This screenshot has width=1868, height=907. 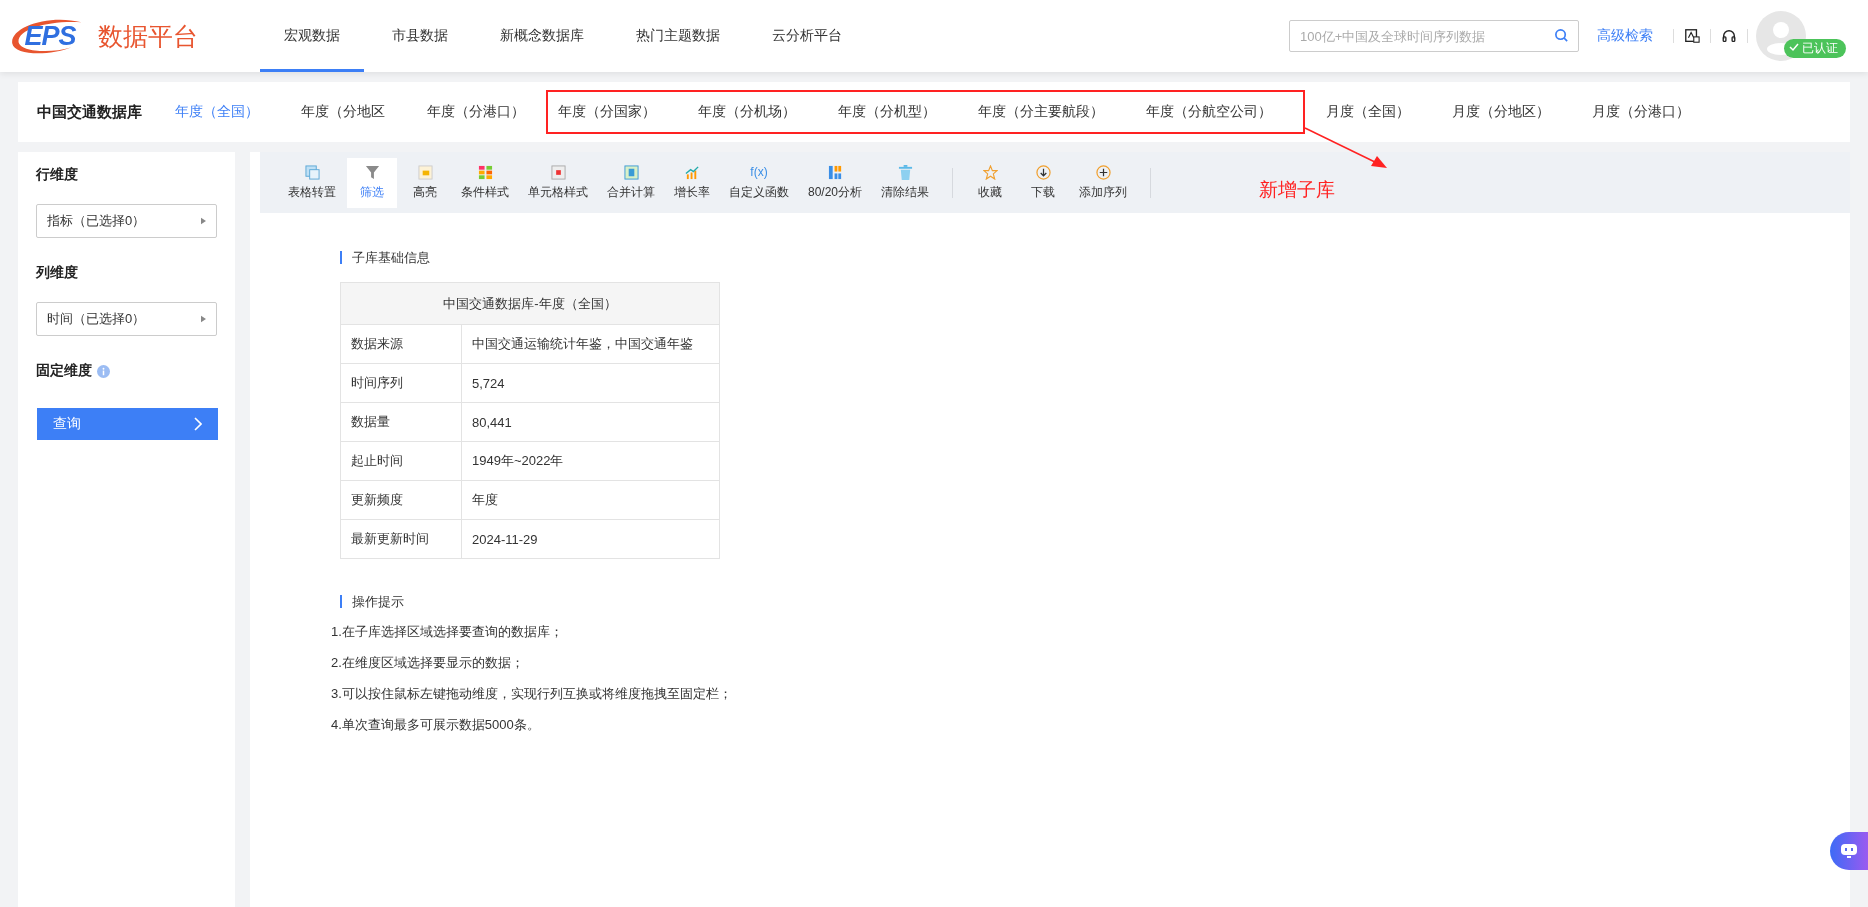 I want to click on toolbar-button: 清除结果, so click(x=905, y=182).